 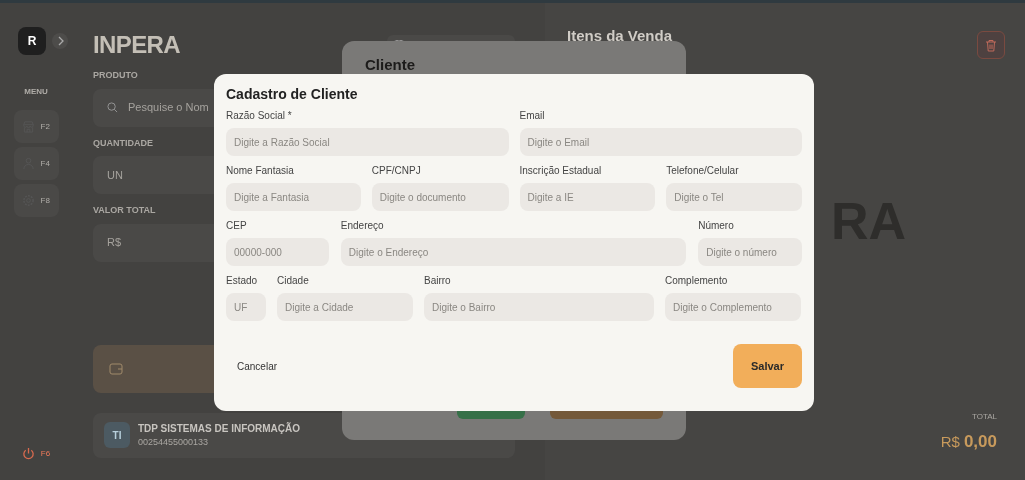 What do you see at coordinates (45, 163) in the screenshot?
I see `shortcut-label: F4` at bounding box center [45, 163].